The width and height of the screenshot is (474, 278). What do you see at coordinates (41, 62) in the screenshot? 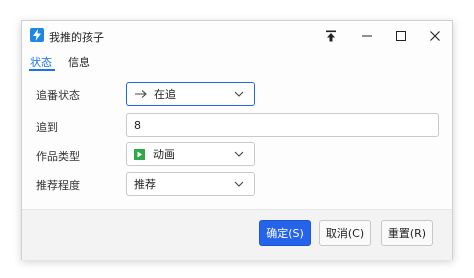
I see `tab-status: 状态` at bounding box center [41, 62].